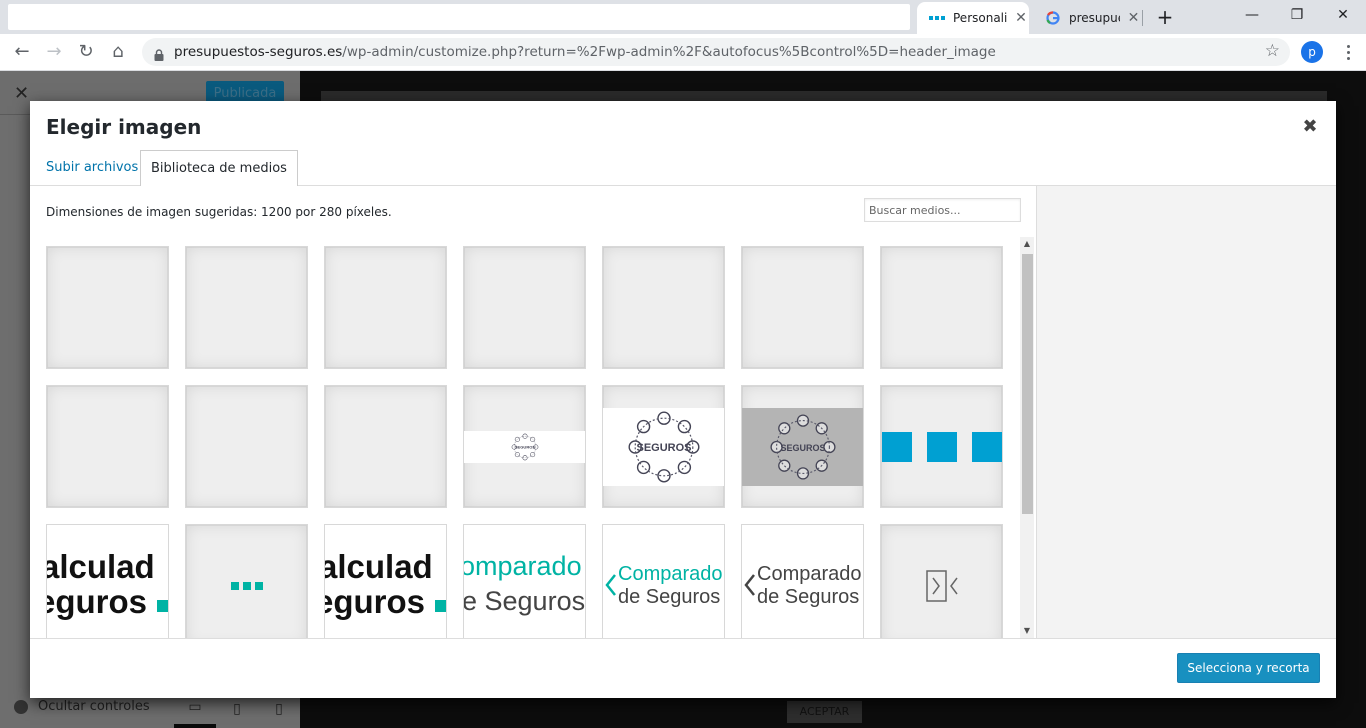 Image resolution: width=1366 pixels, height=728 pixels. I want to click on scrollbar: ▲ ▼, so click(1027, 437).